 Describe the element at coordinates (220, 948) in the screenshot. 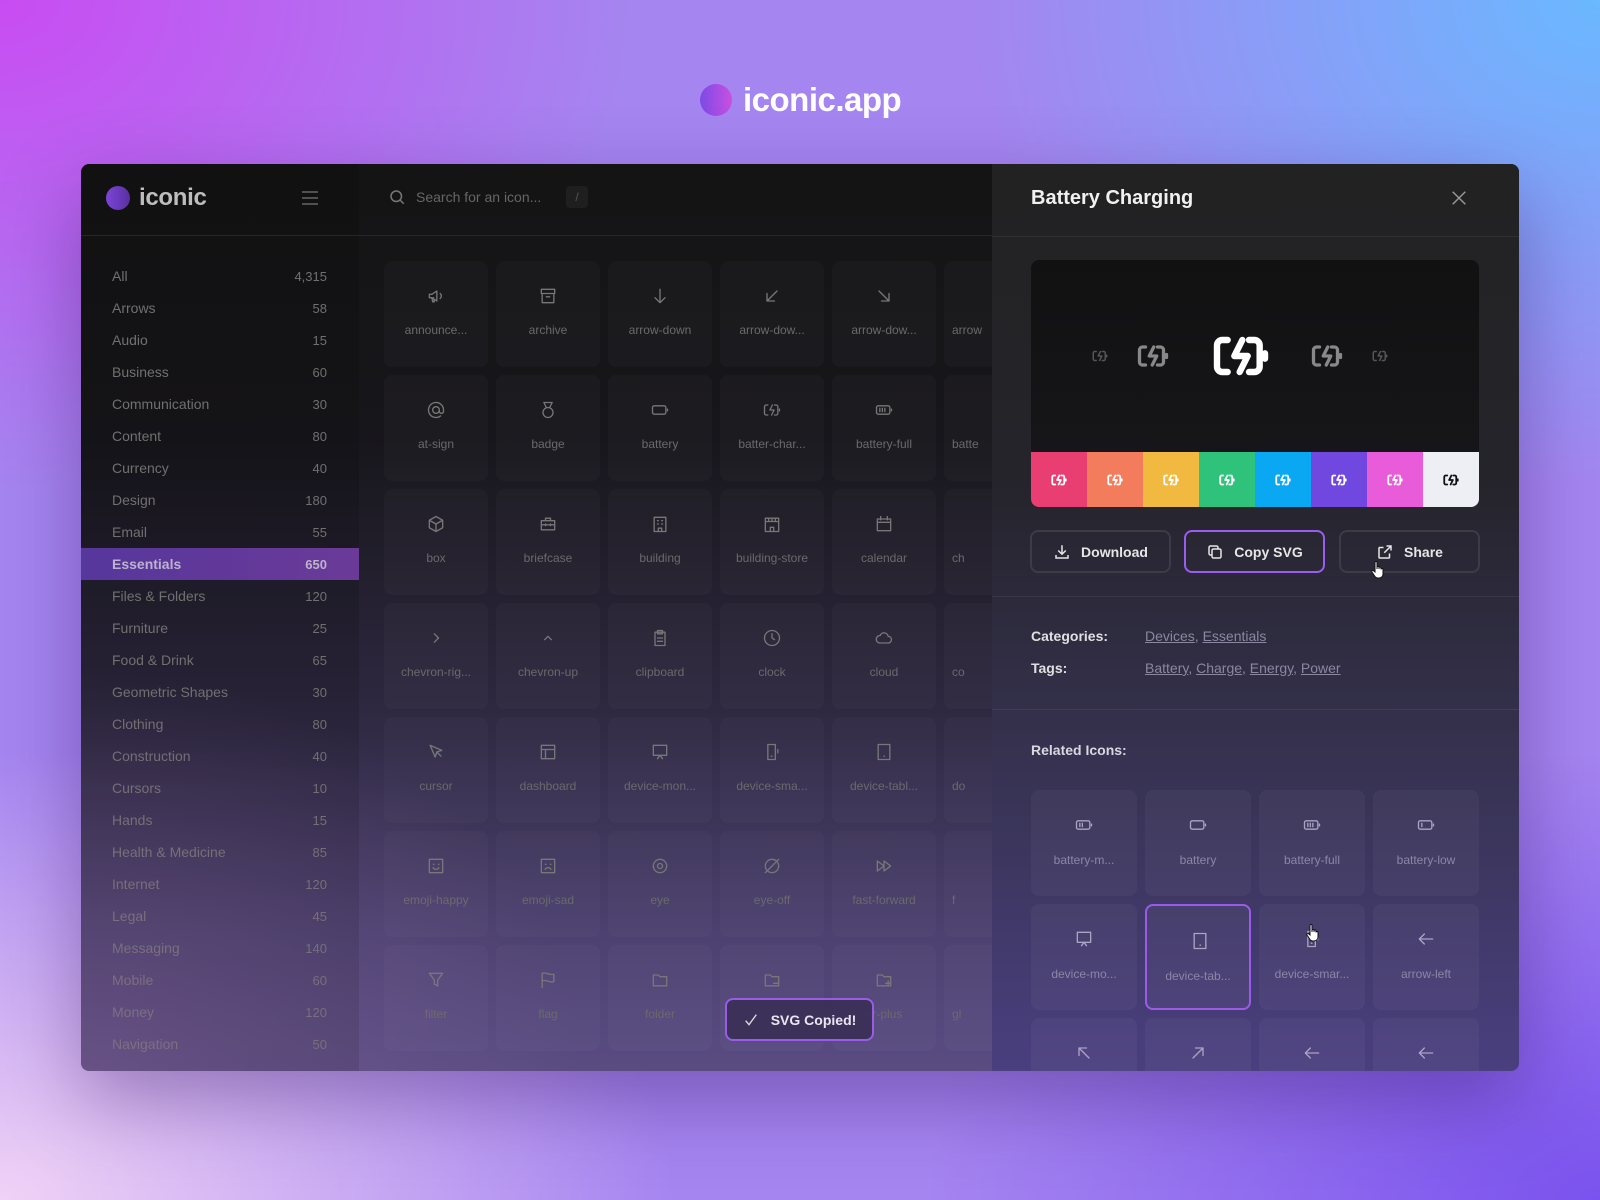

I see `sidebar-item-messaging: Messaging 140` at that location.